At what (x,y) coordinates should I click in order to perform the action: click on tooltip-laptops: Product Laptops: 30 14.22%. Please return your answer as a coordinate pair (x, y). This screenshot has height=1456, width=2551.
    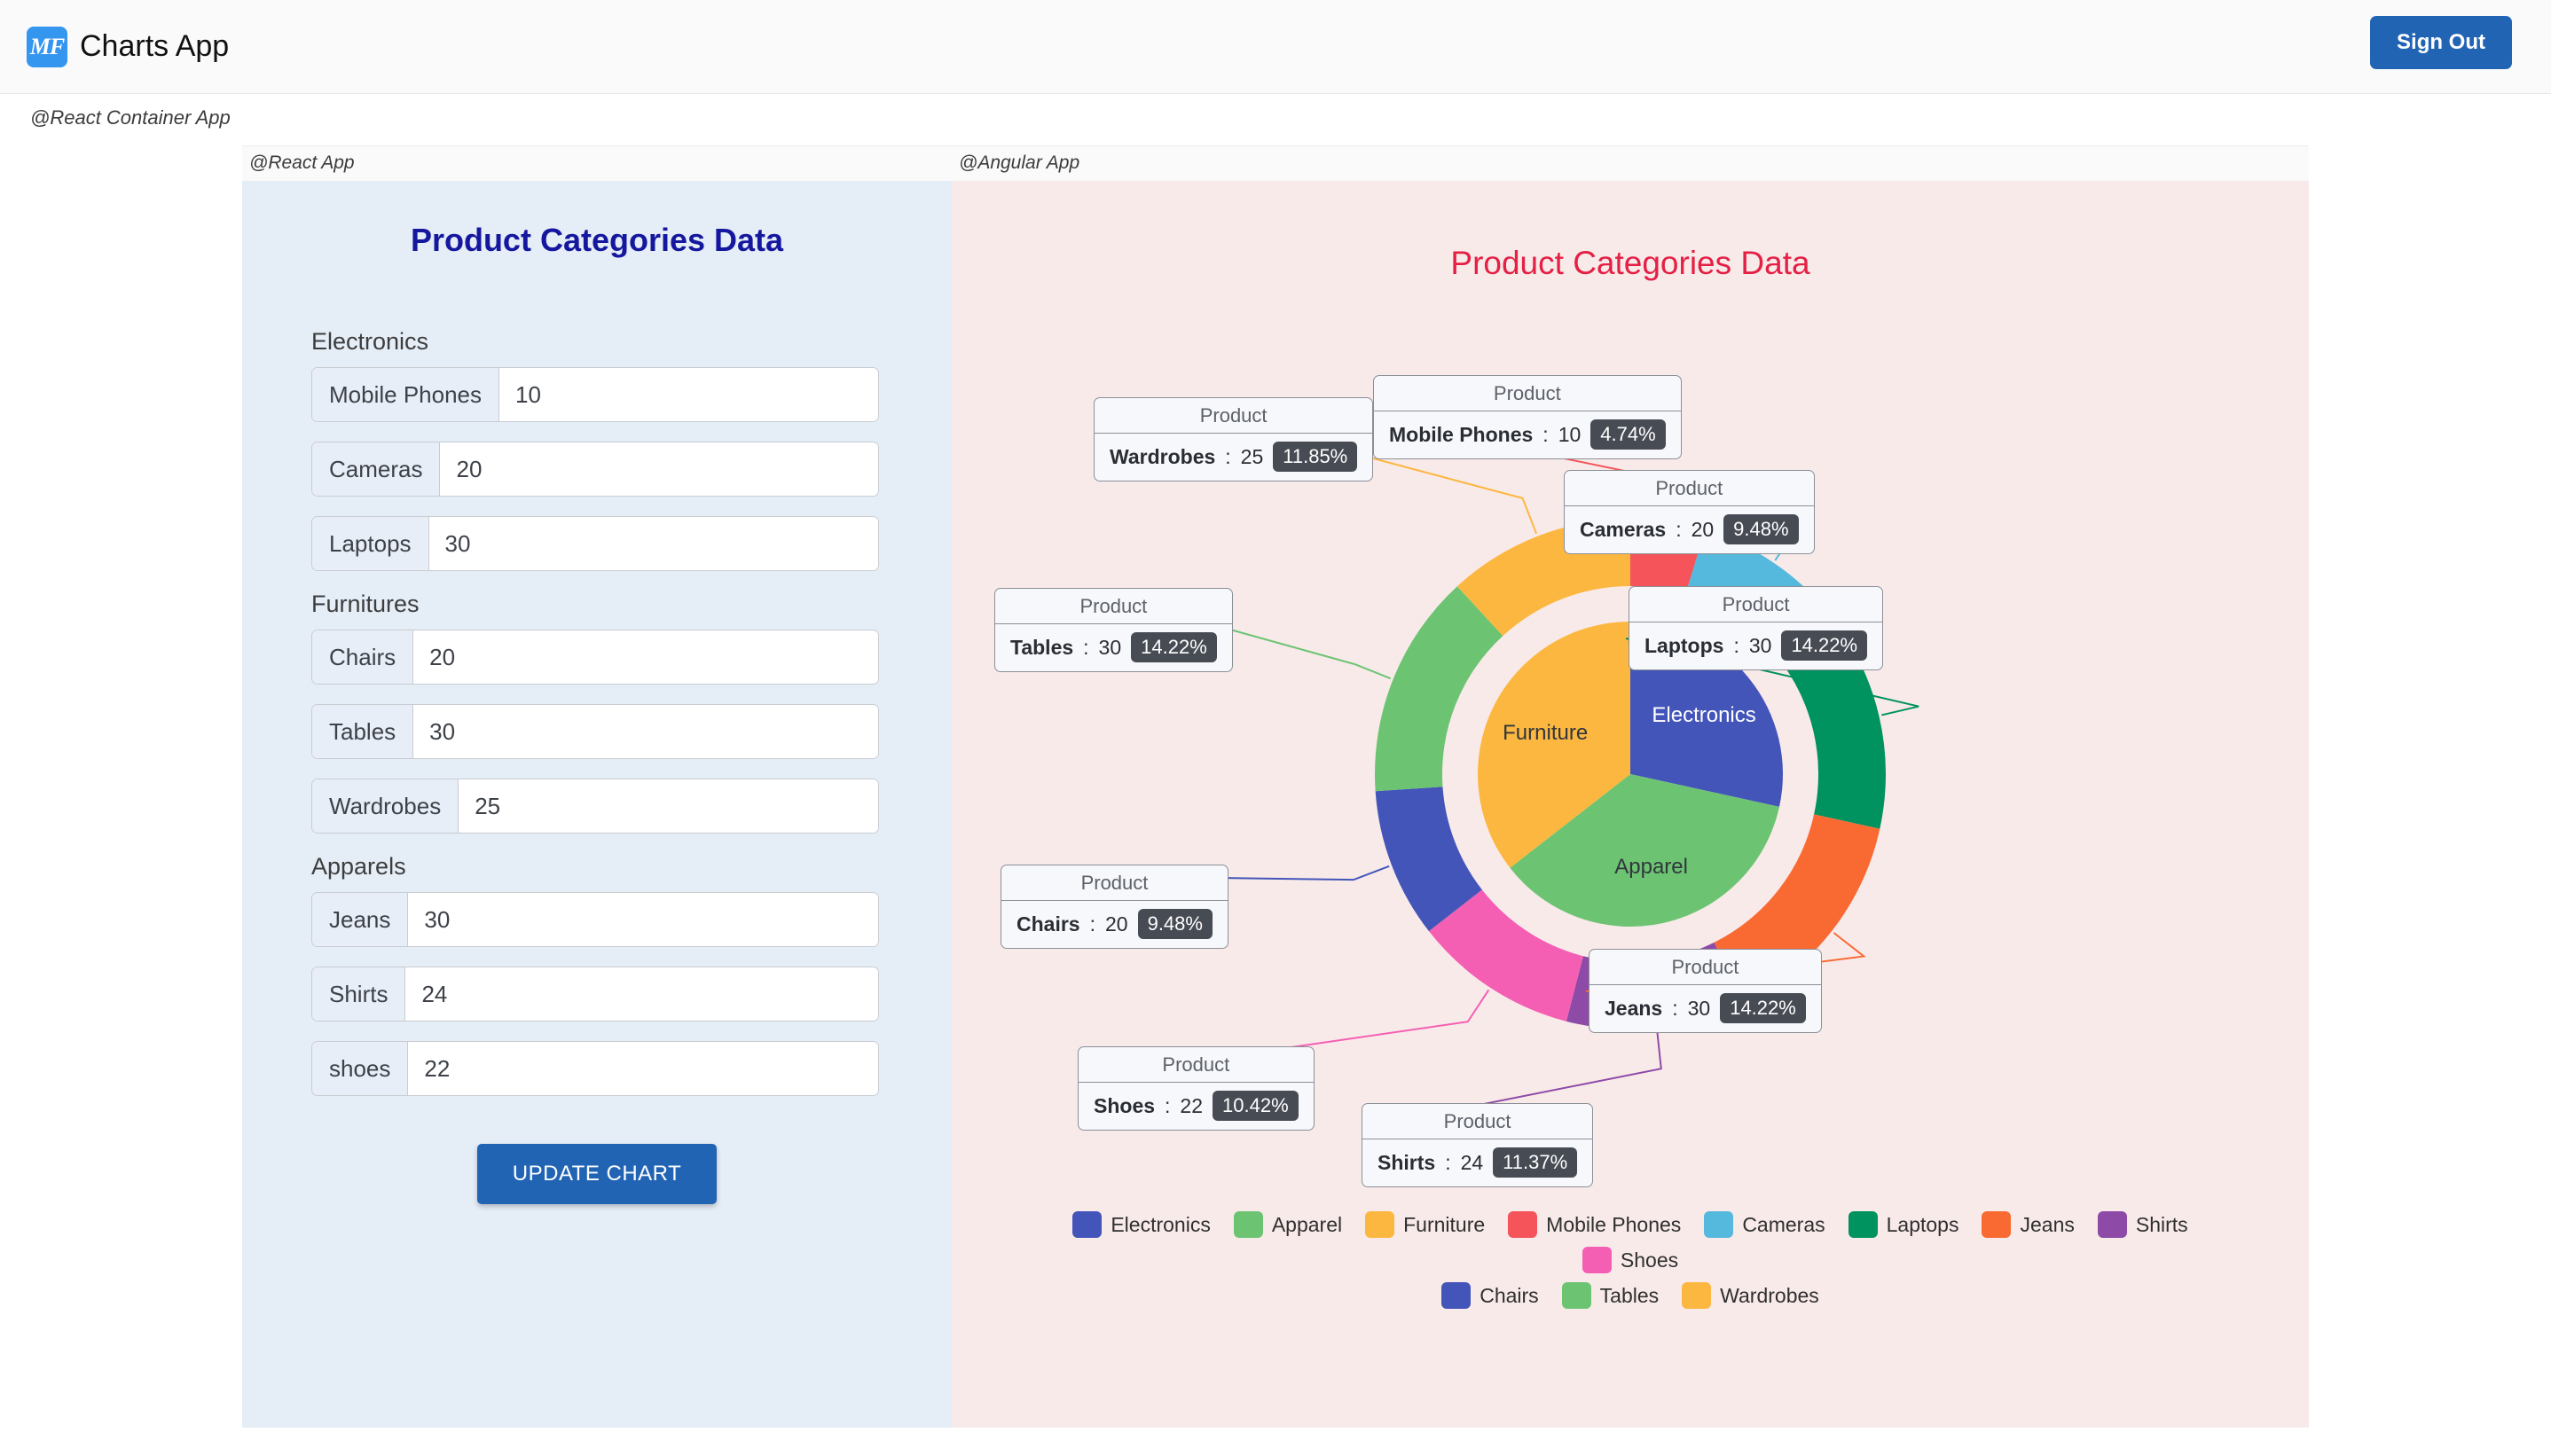
    Looking at the image, I should click on (1756, 628).